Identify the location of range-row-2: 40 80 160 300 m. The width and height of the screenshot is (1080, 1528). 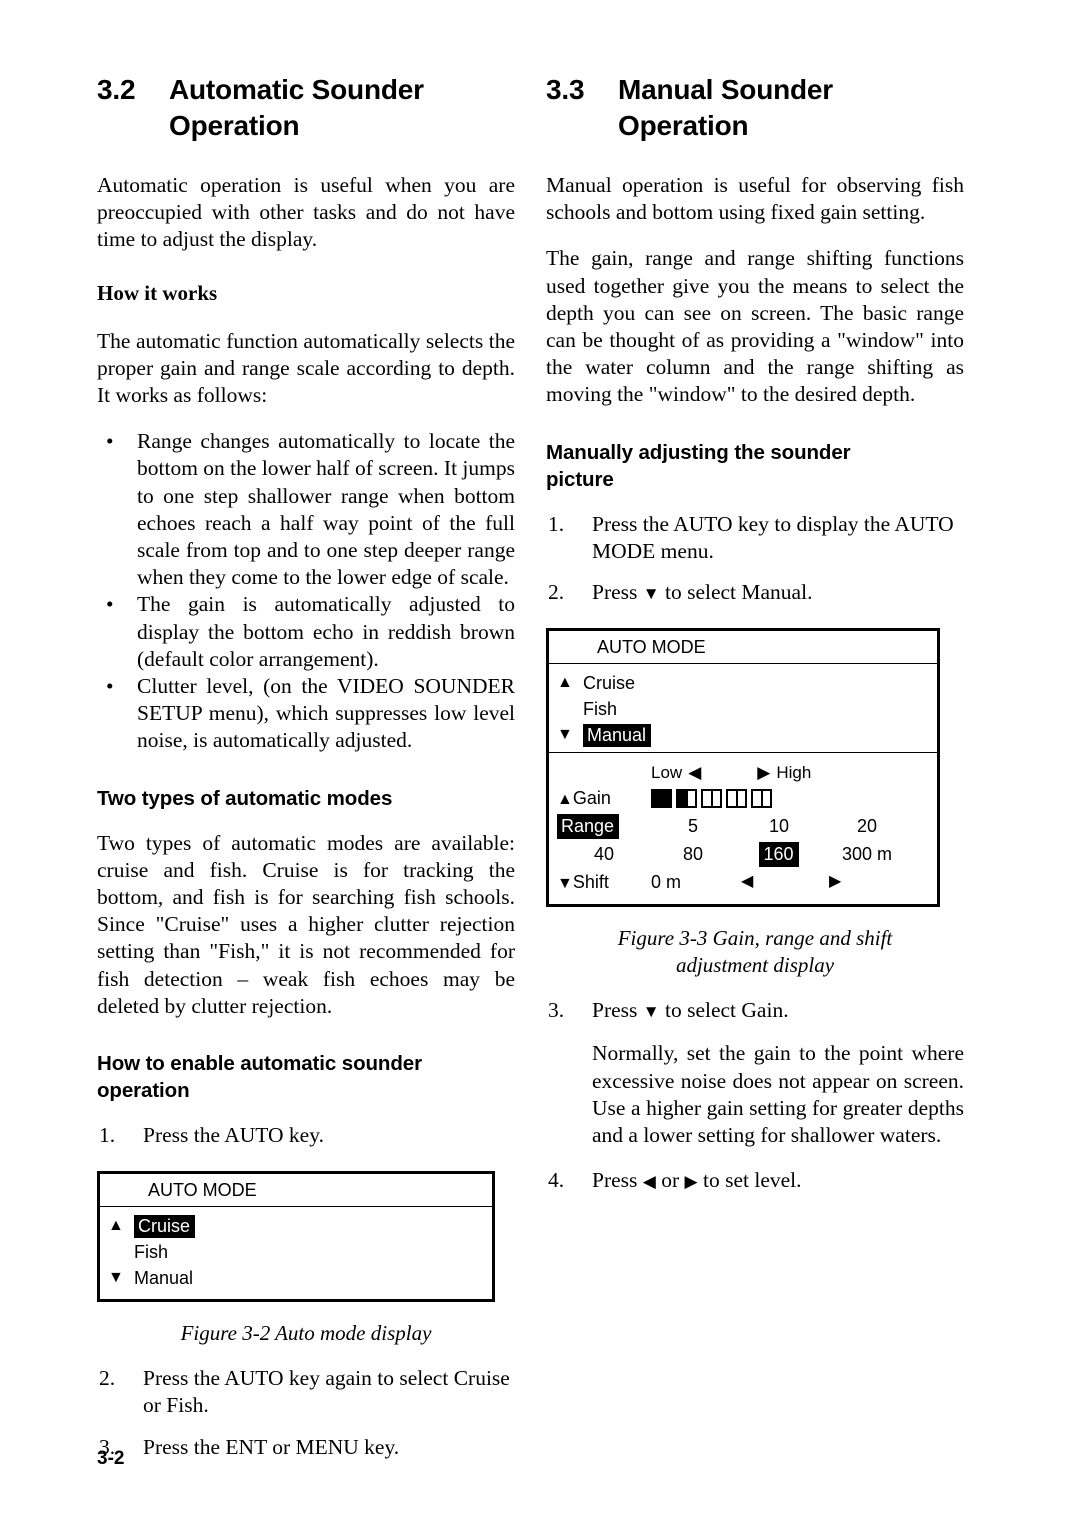
(743, 854).